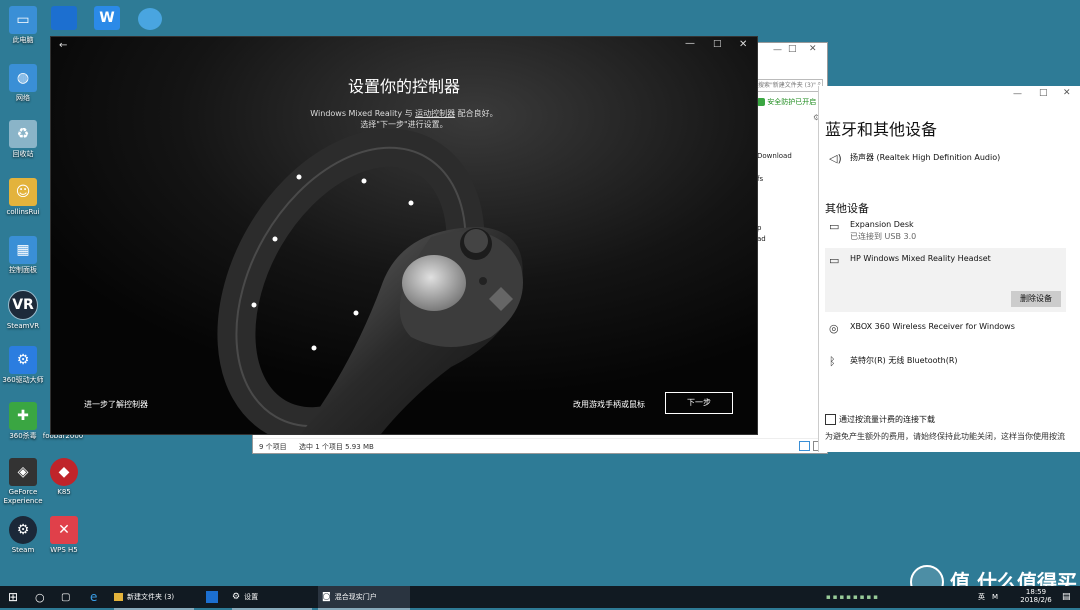  I want to click on mixed-reality-icon: ◙, so click(326, 597).